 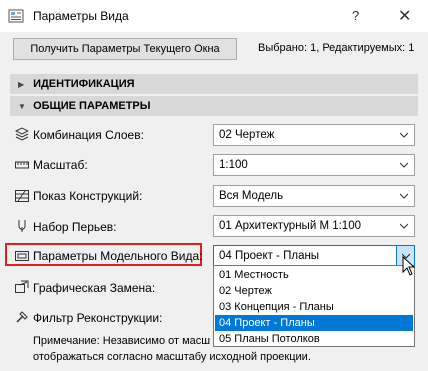 What do you see at coordinates (94, 288) in the screenshot?
I see `graphic-override-label: Графическая Замена:` at bounding box center [94, 288].